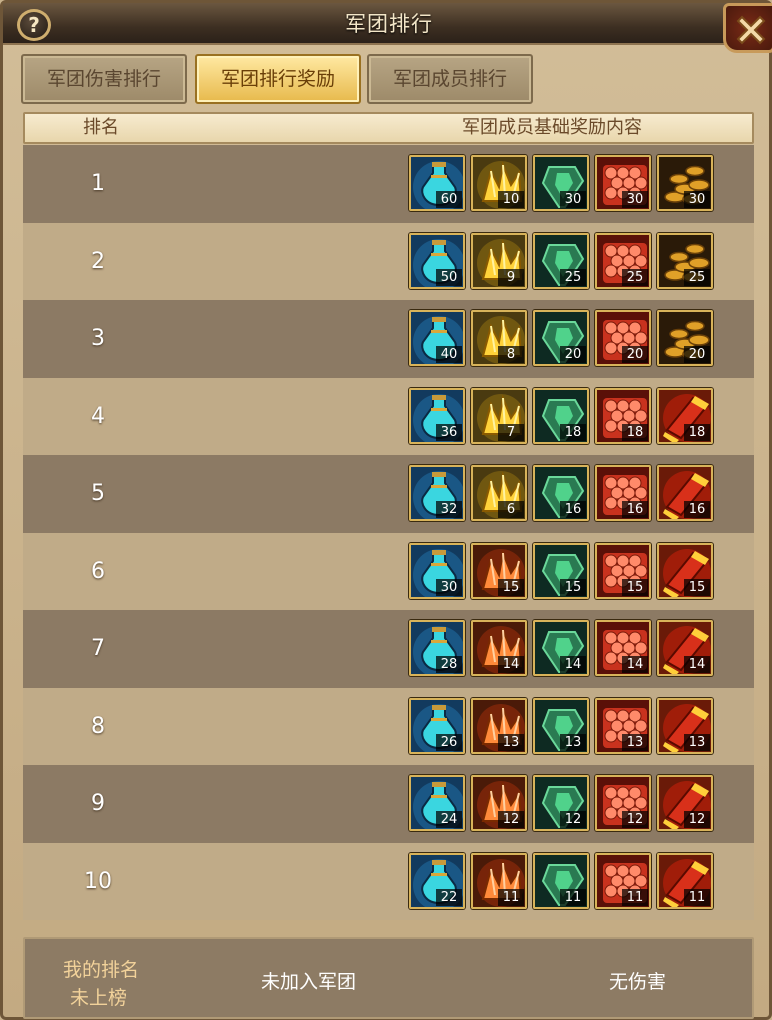 Image resolution: width=772 pixels, height=1020 pixels. Describe the element at coordinates (437, 880) in the screenshot. I see `reward-item: 22` at that location.